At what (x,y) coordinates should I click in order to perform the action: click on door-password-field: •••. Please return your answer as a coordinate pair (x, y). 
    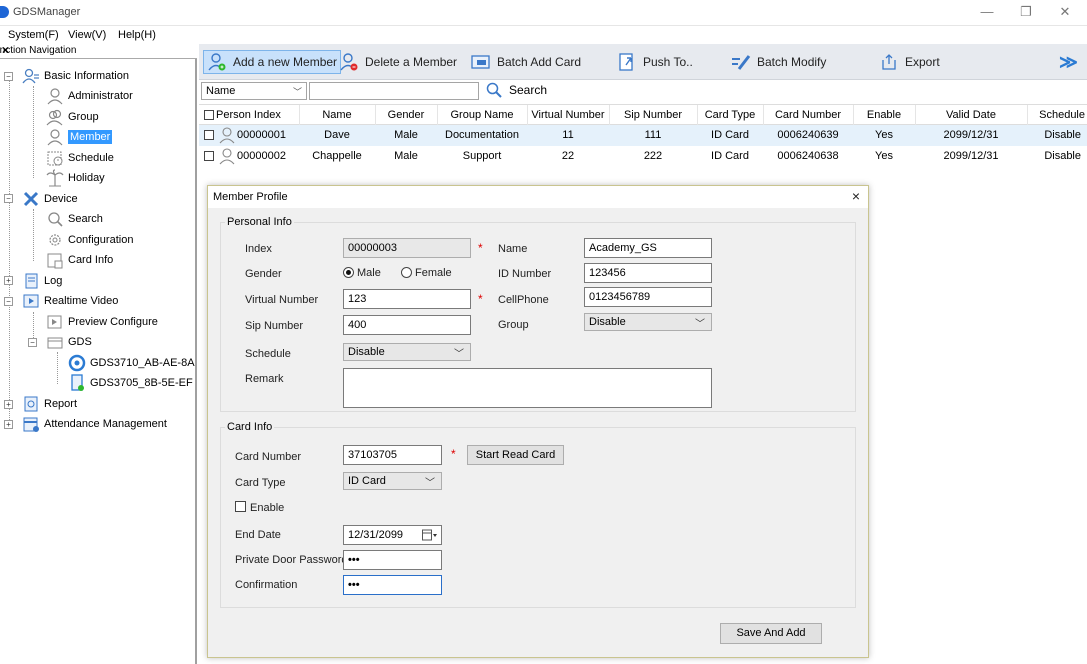
    Looking at the image, I should click on (392, 560).